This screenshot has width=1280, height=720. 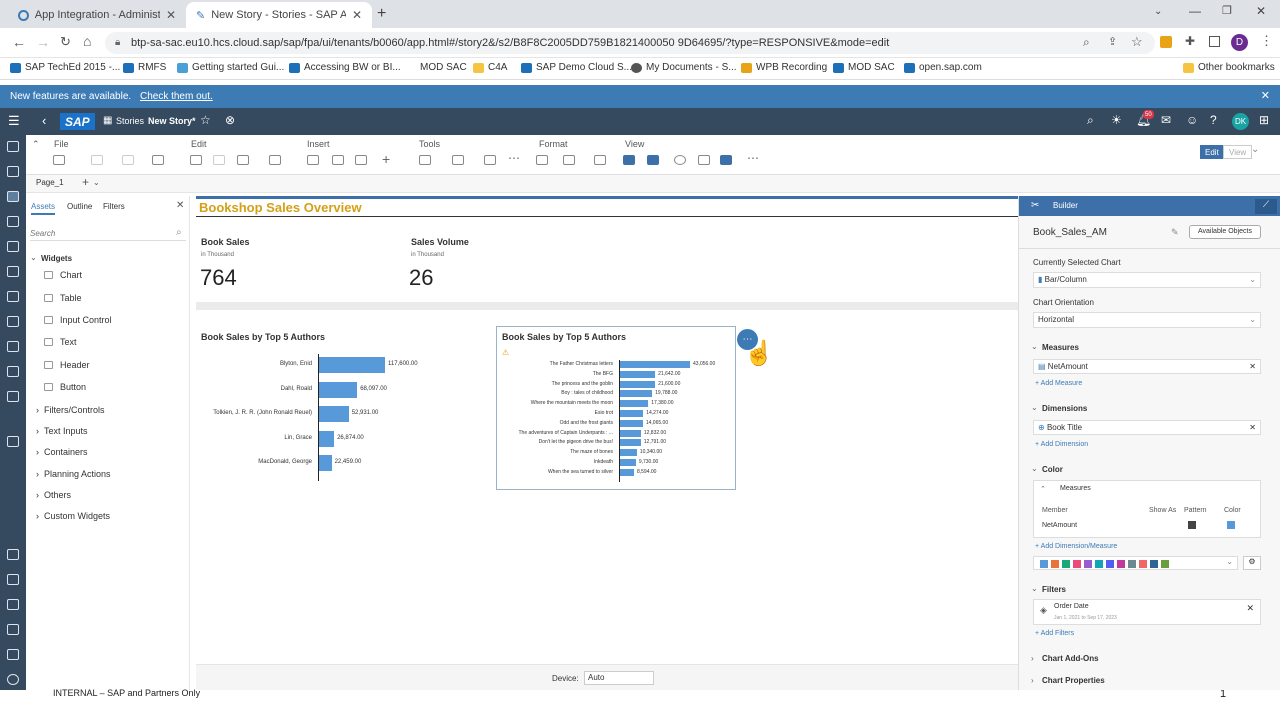 I want to click on measure-token: ▤ NetAmount ✕, so click(x=1147, y=366).